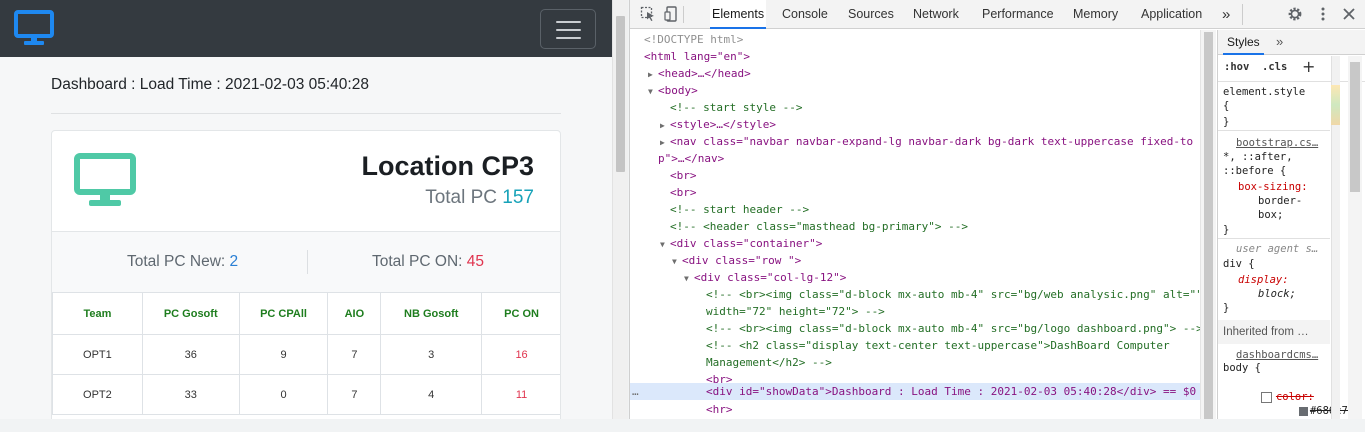 This screenshot has width=1365, height=432. I want to click on table-cell: 0, so click(283, 394).